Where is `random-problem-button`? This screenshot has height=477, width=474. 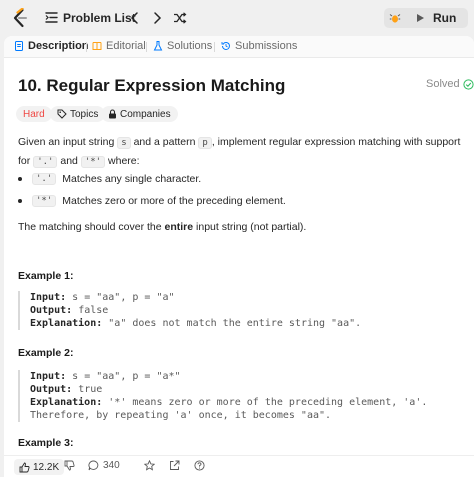 random-problem-button is located at coordinates (180, 18).